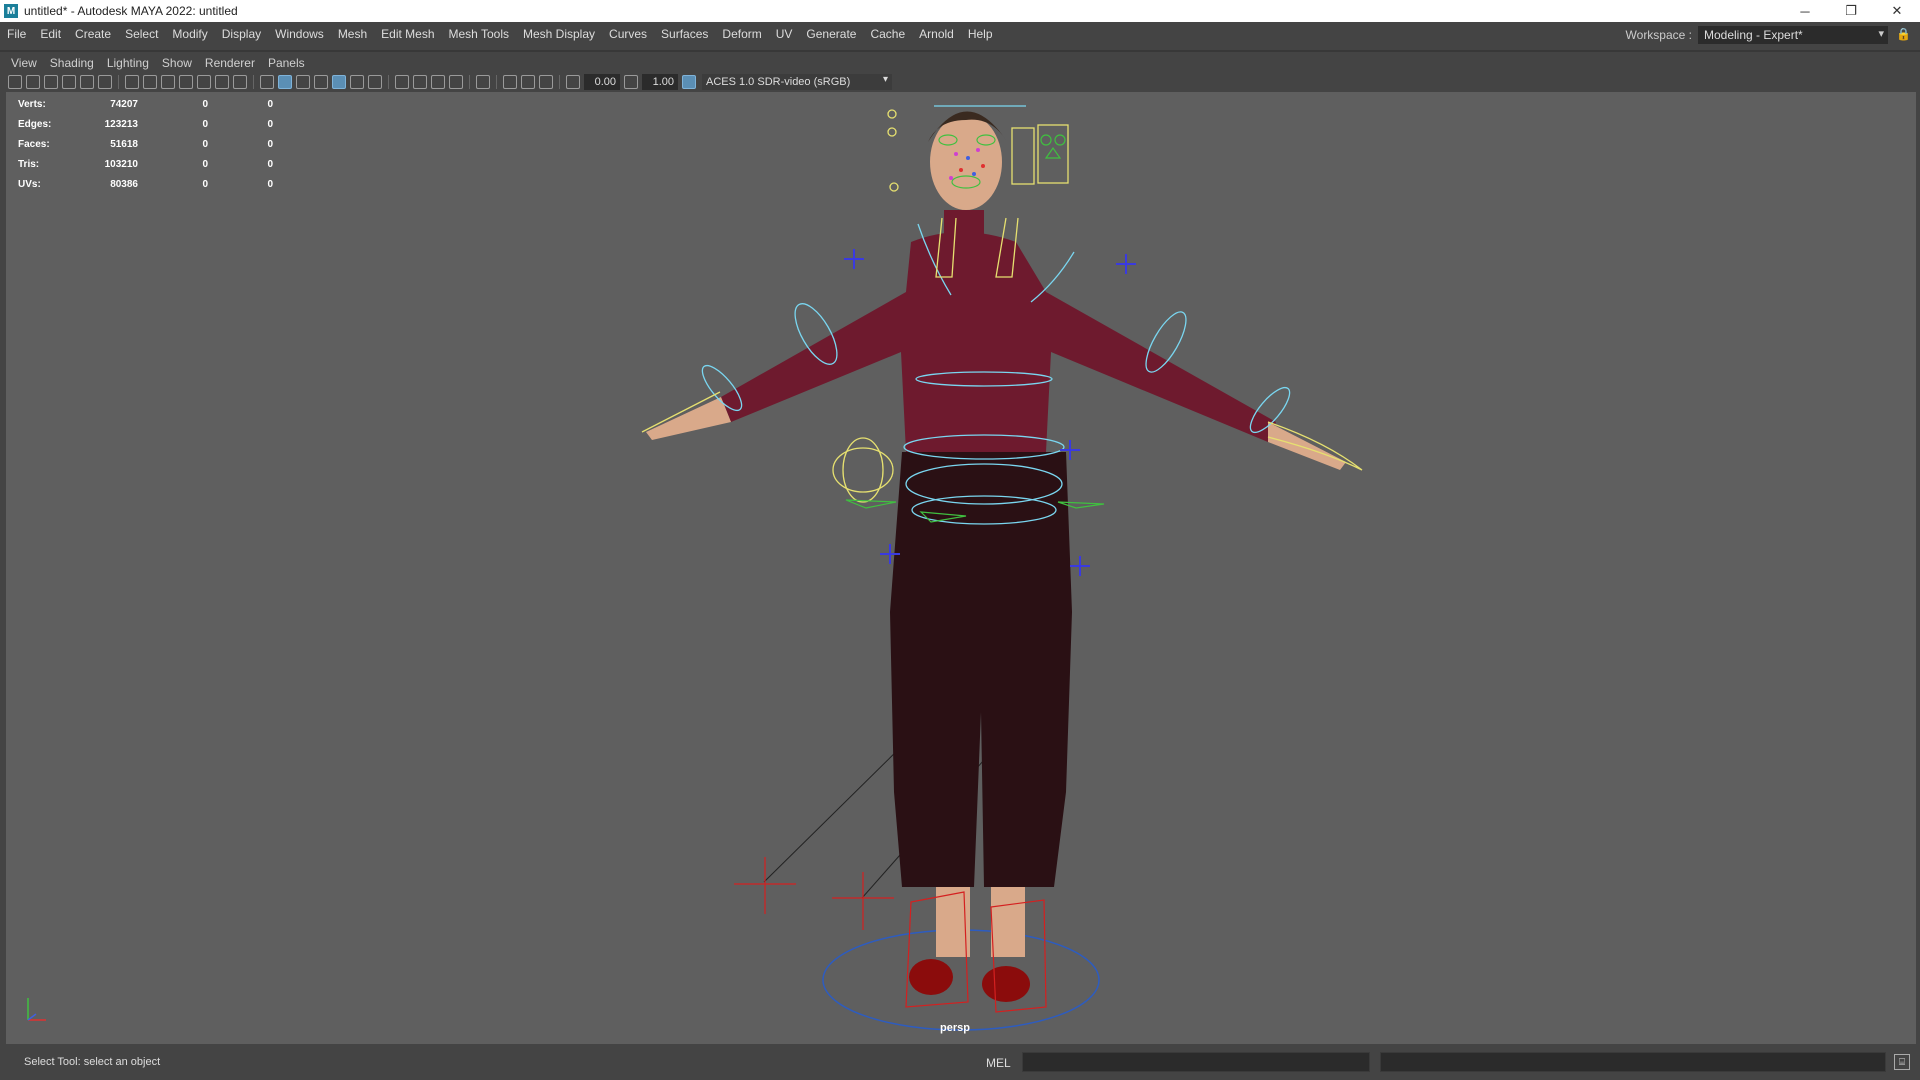  I want to click on wireframe-icon, so click(267, 82).